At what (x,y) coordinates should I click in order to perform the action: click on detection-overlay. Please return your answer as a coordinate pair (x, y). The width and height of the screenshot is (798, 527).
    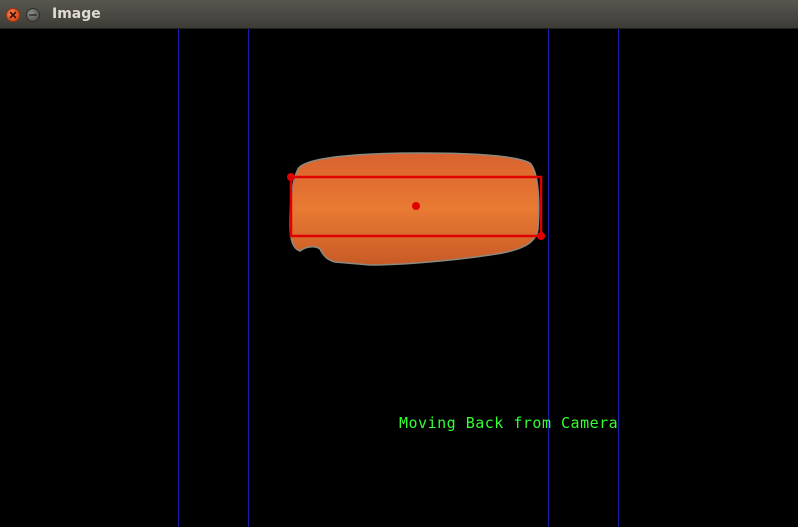
    Looking at the image, I should click on (416, 209).